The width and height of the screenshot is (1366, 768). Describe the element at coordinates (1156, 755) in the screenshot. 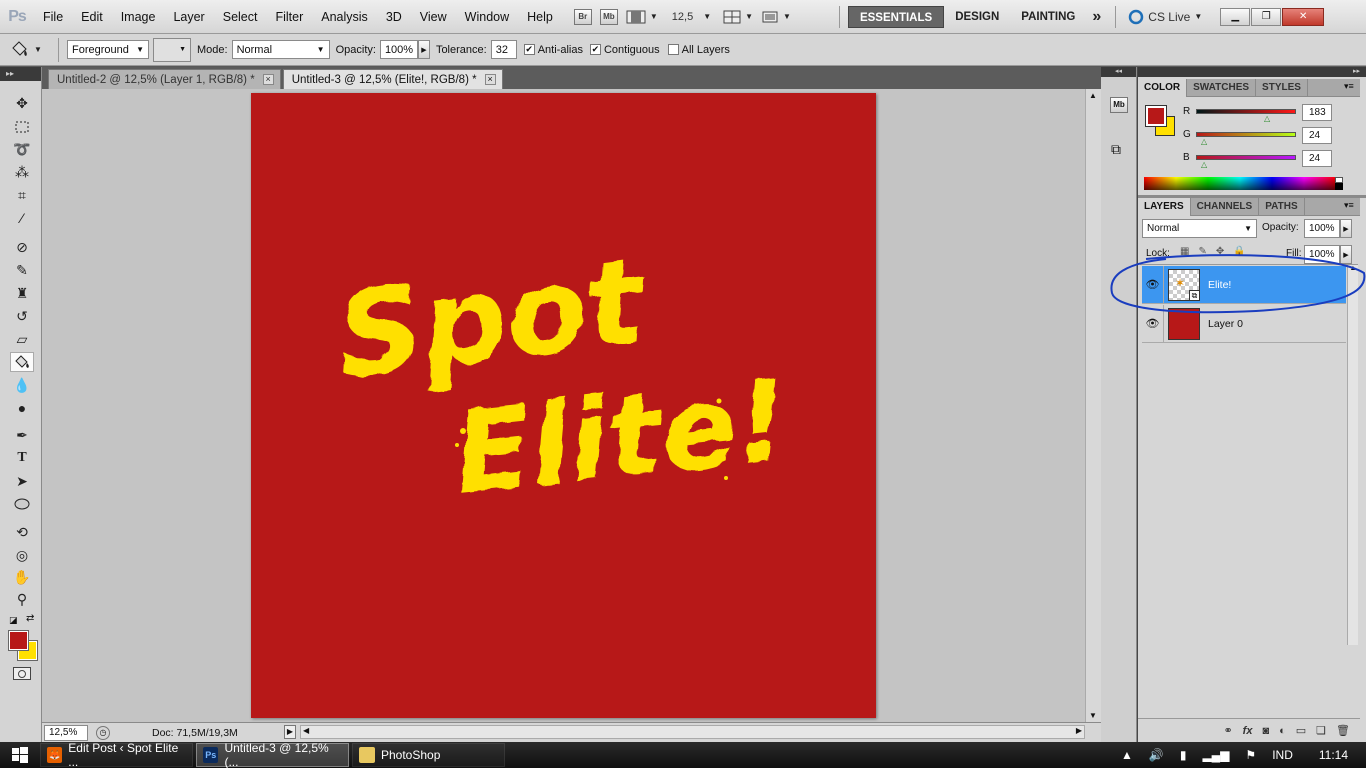

I see `volume-icon: 🔊` at that location.